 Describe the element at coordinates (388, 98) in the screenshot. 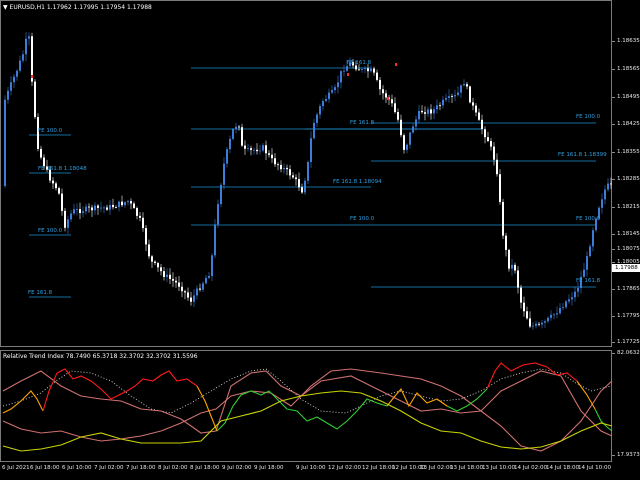

I see `swing-marker` at that location.